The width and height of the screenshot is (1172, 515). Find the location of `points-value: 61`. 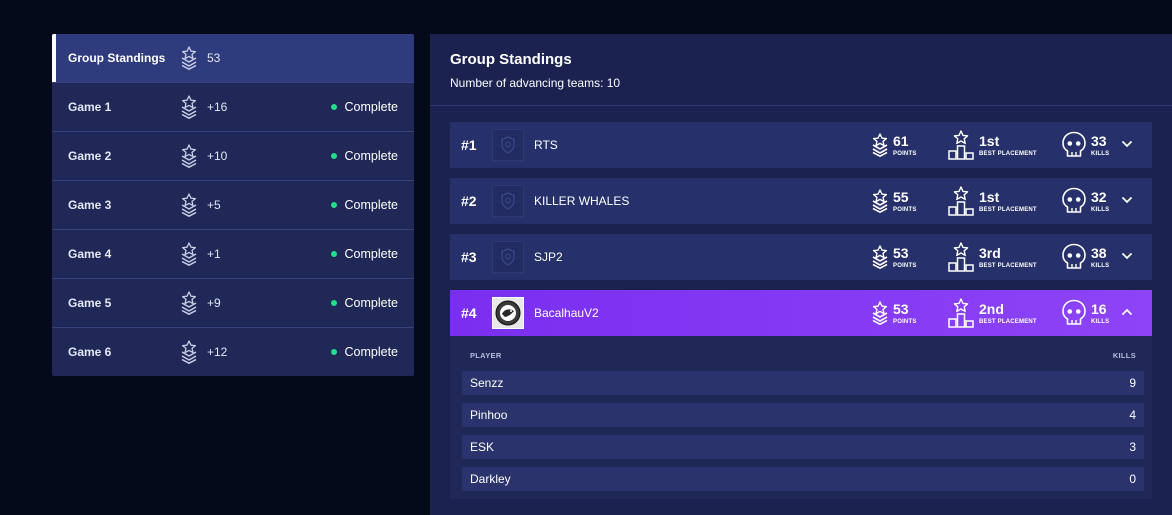

points-value: 61 is located at coordinates (901, 140).